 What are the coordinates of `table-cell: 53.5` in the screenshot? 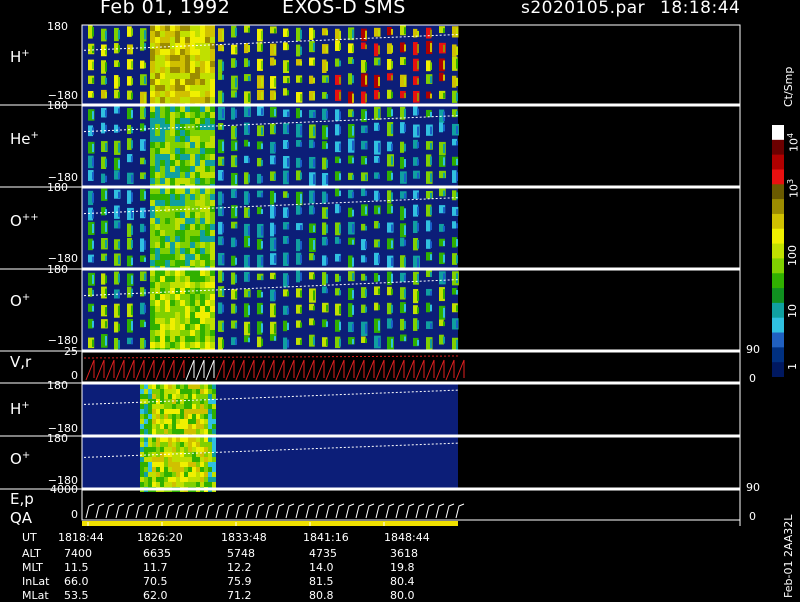 It's located at (76, 595).